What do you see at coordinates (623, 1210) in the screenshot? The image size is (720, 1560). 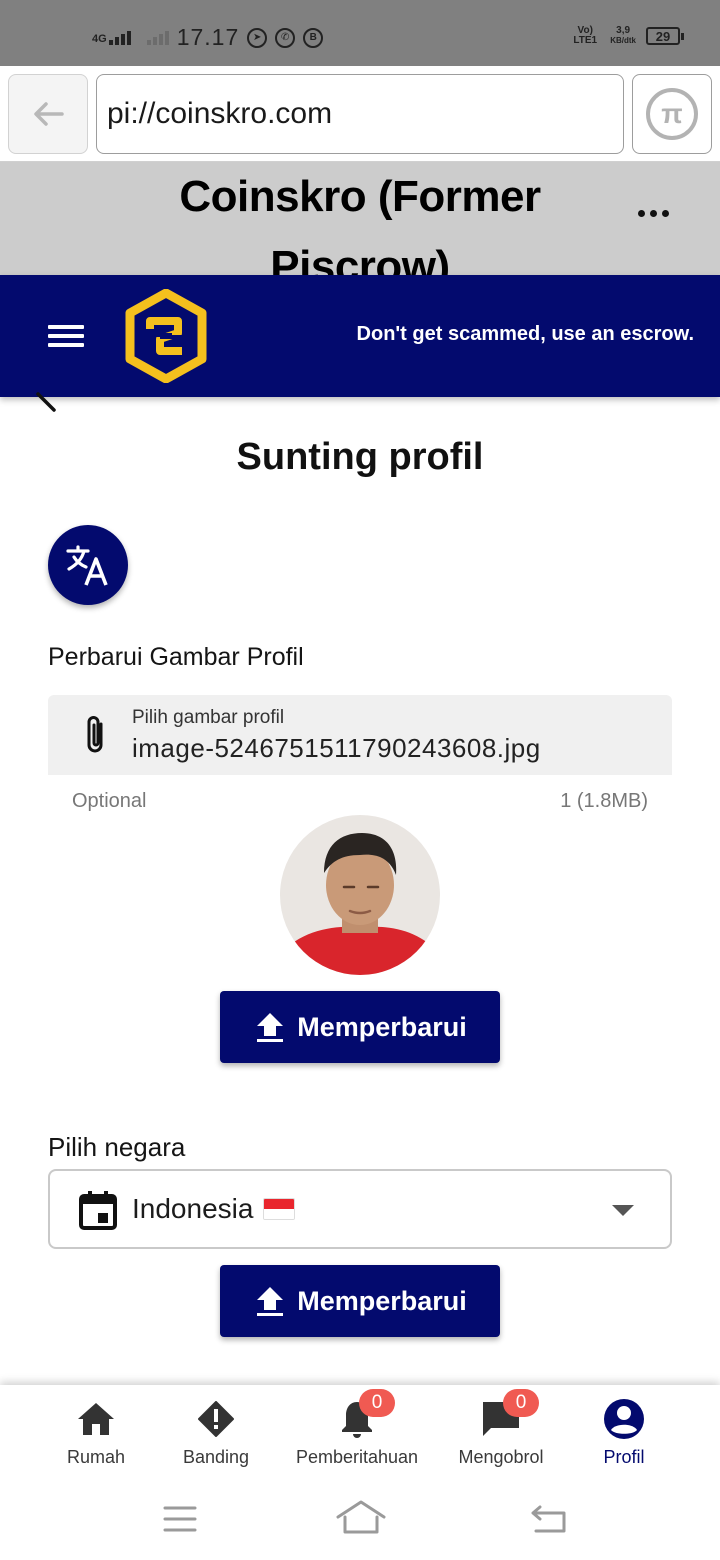 I see `dropdown-caret-icon` at bounding box center [623, 1210].